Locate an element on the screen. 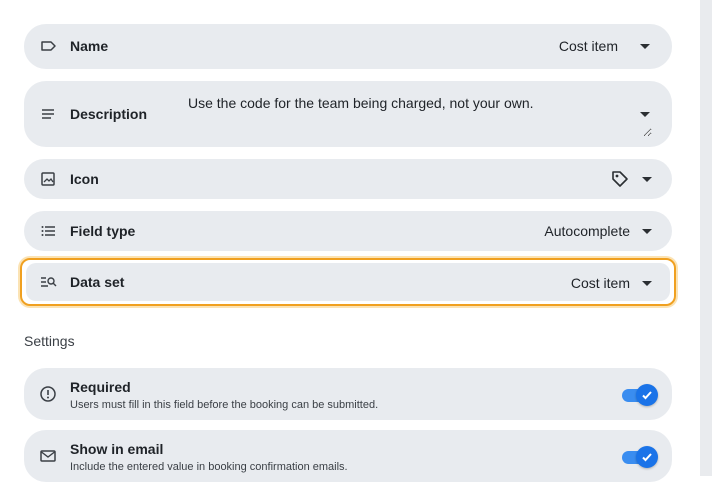 The height and width of the screenshot is (482, 712). list-icon is located at coordinates (48, 231).